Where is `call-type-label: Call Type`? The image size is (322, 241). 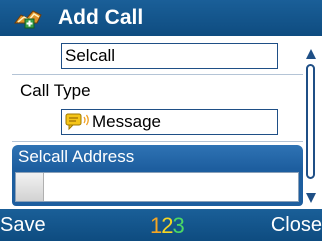
call-type-label: Call Type is located at coordinates (55, 90).